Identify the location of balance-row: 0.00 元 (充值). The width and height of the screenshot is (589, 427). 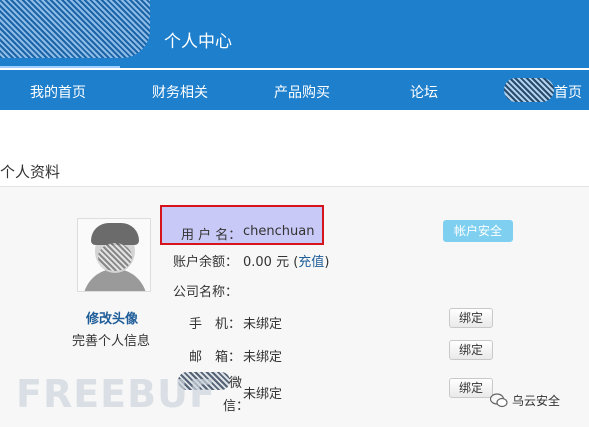
(286, 260).